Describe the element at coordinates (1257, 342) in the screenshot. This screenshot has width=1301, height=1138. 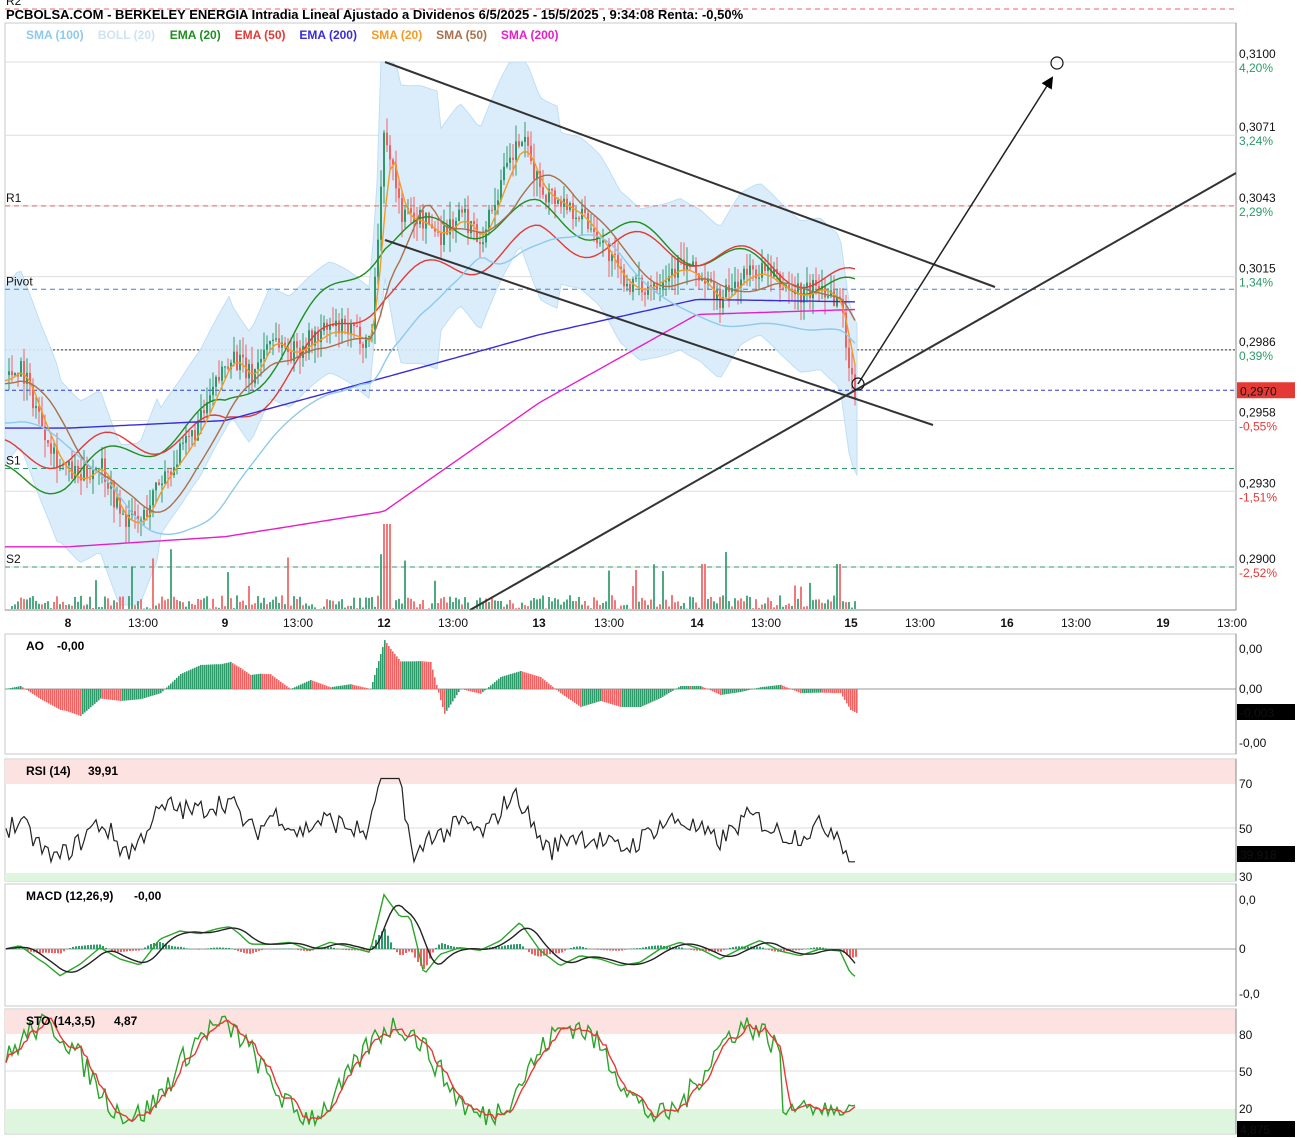
I see `price-tick: 0,2986` at that location.